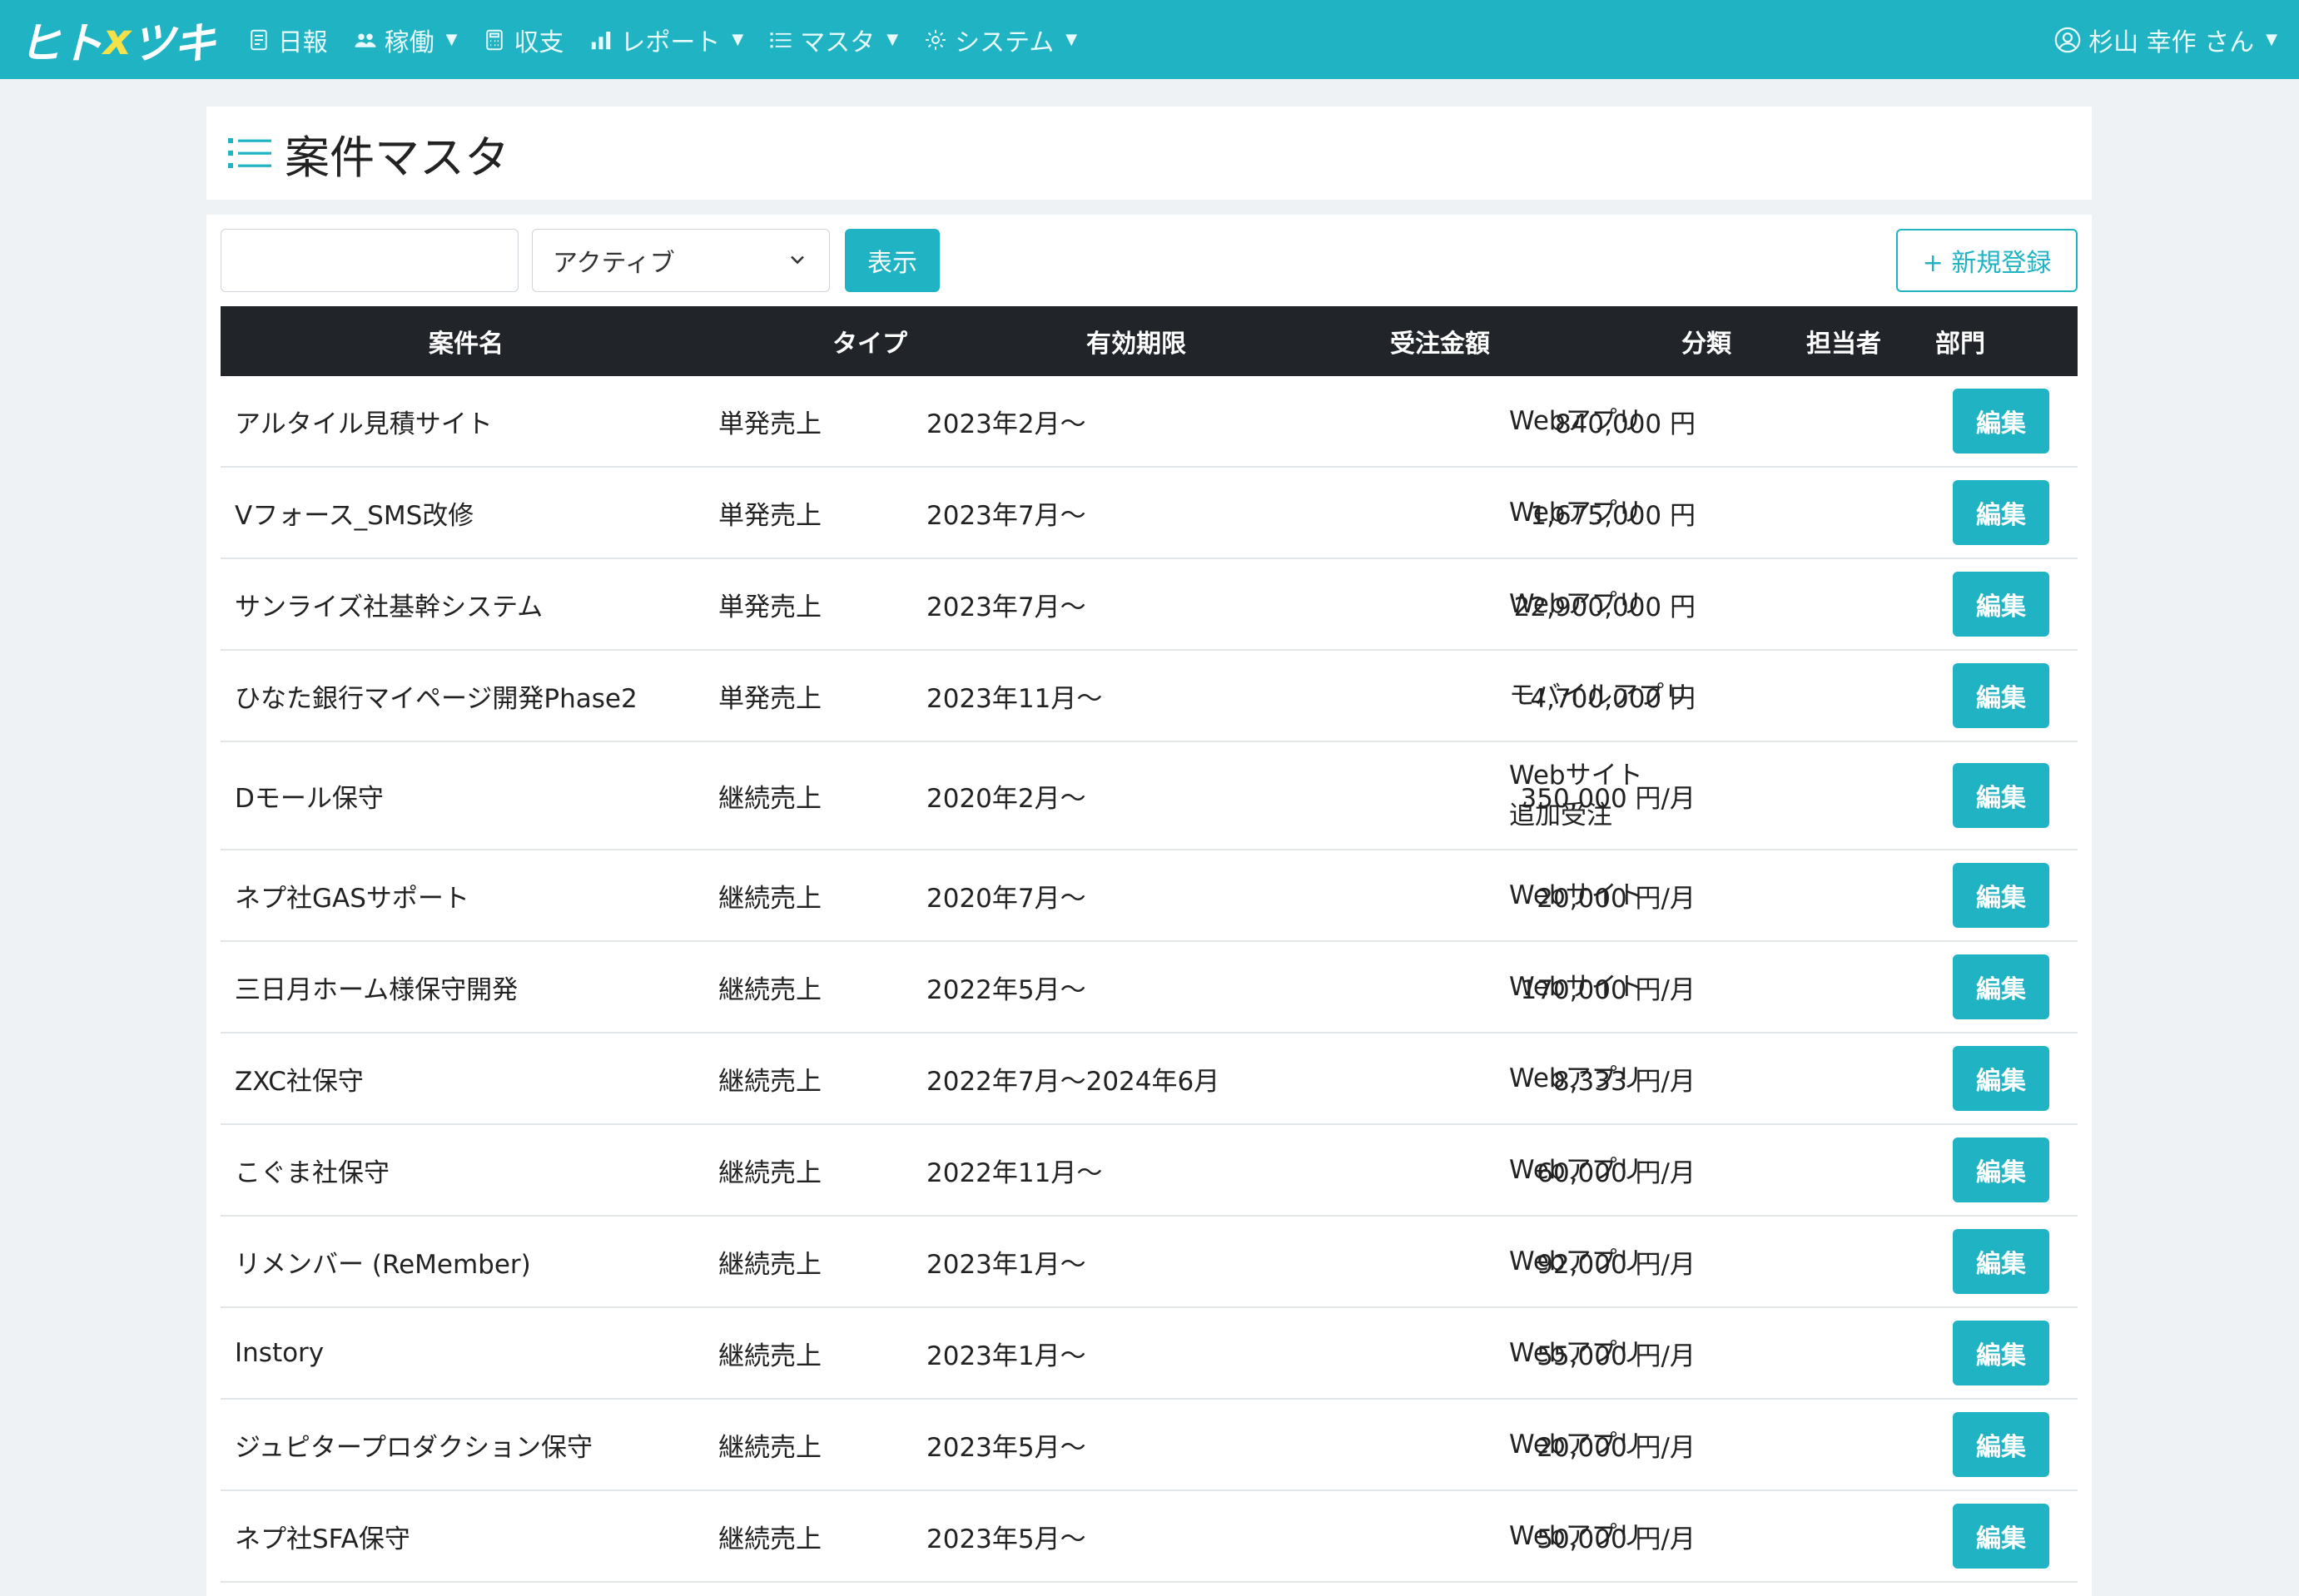  What do you see at coordinates (409, 42) in the screenshot?
I see `nav-item-label: 稼働` at bounding box center [409, 42].